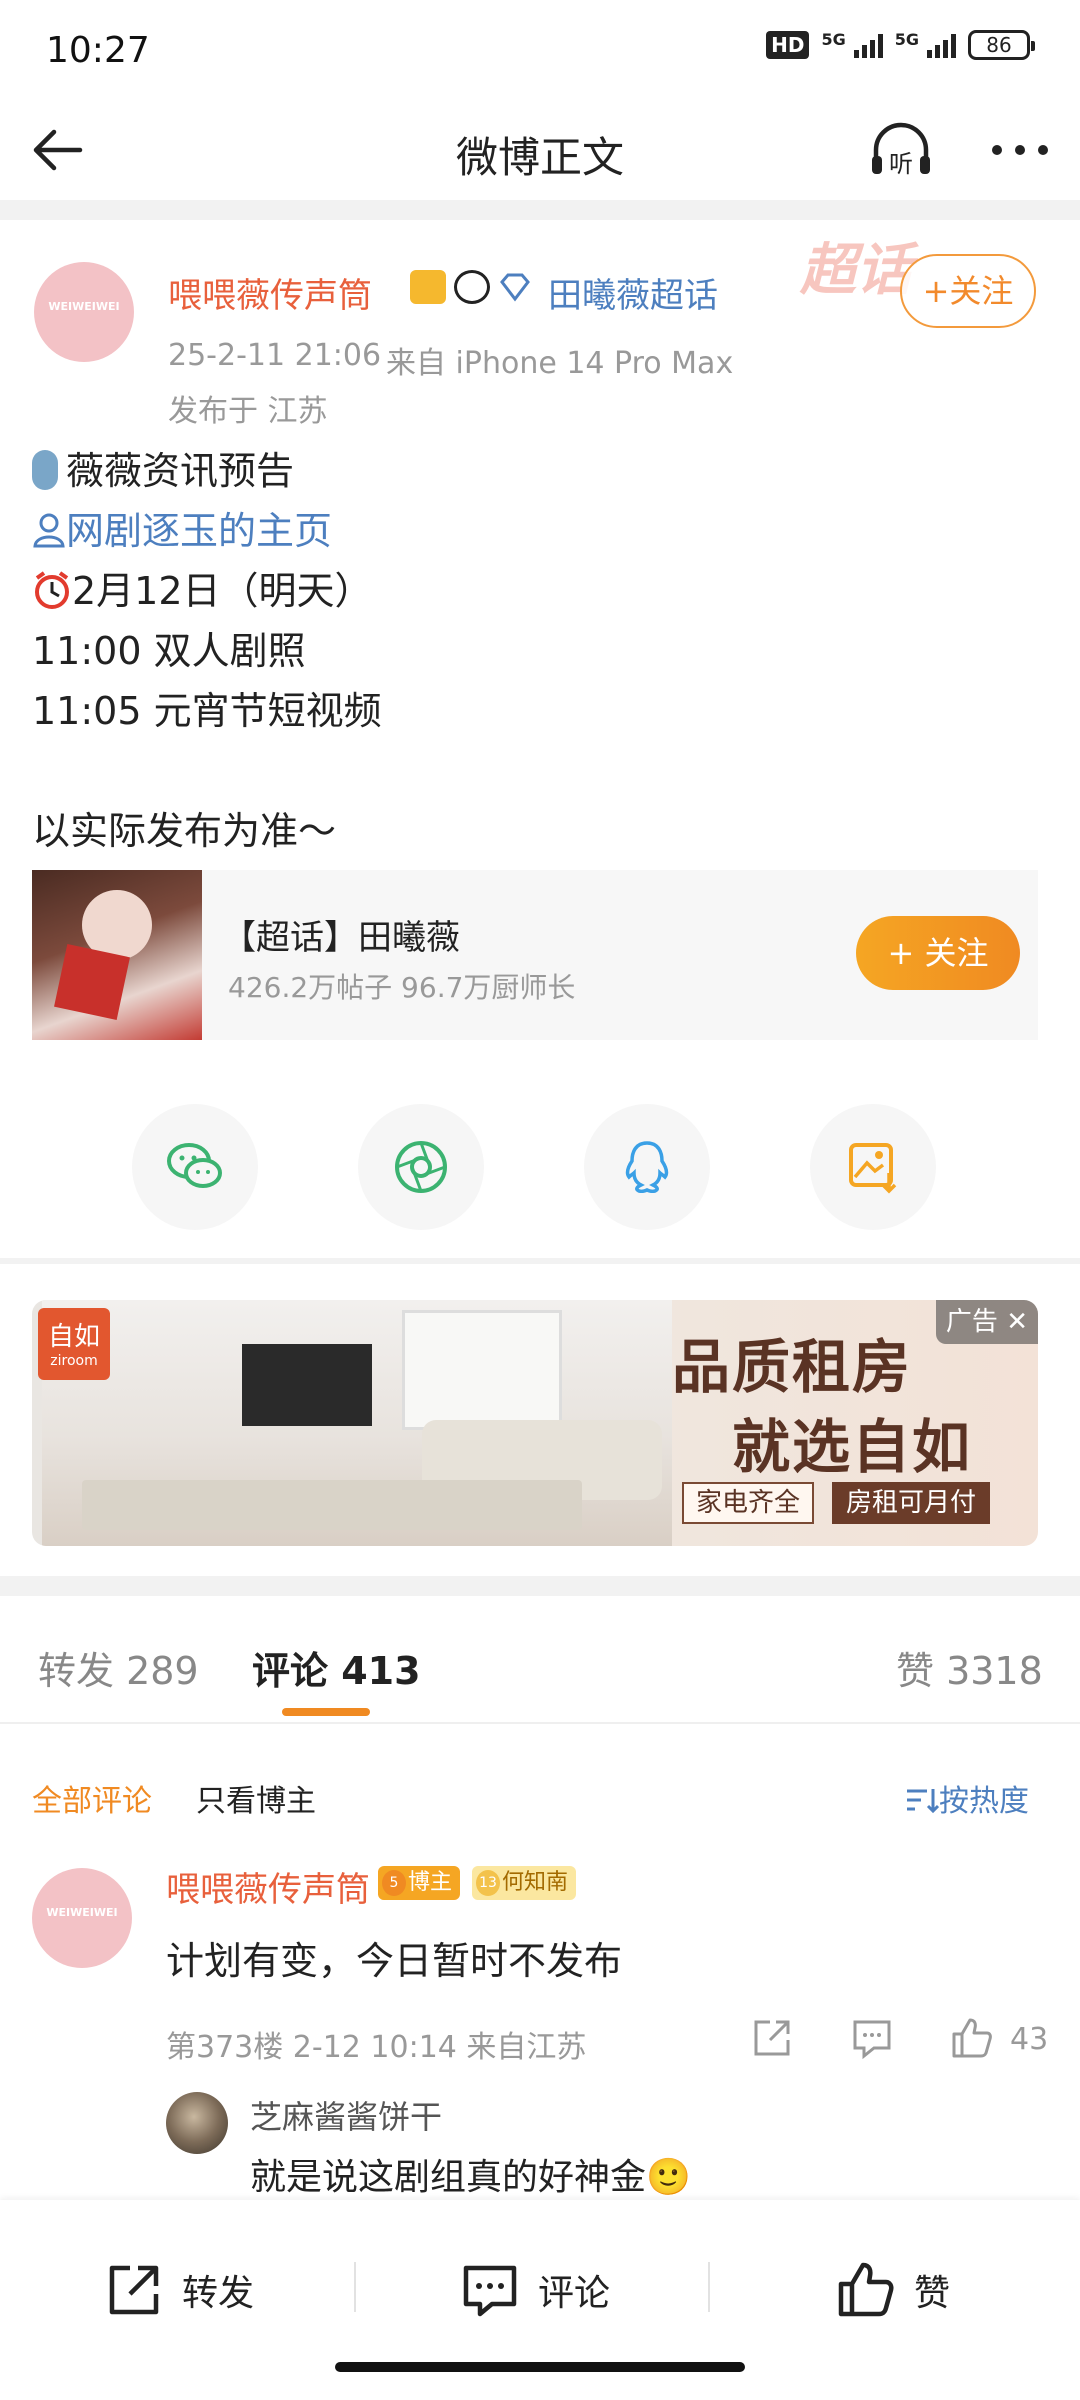  I want to click on ziroom-logo: 自如 ziroom, so click(74, 1344).